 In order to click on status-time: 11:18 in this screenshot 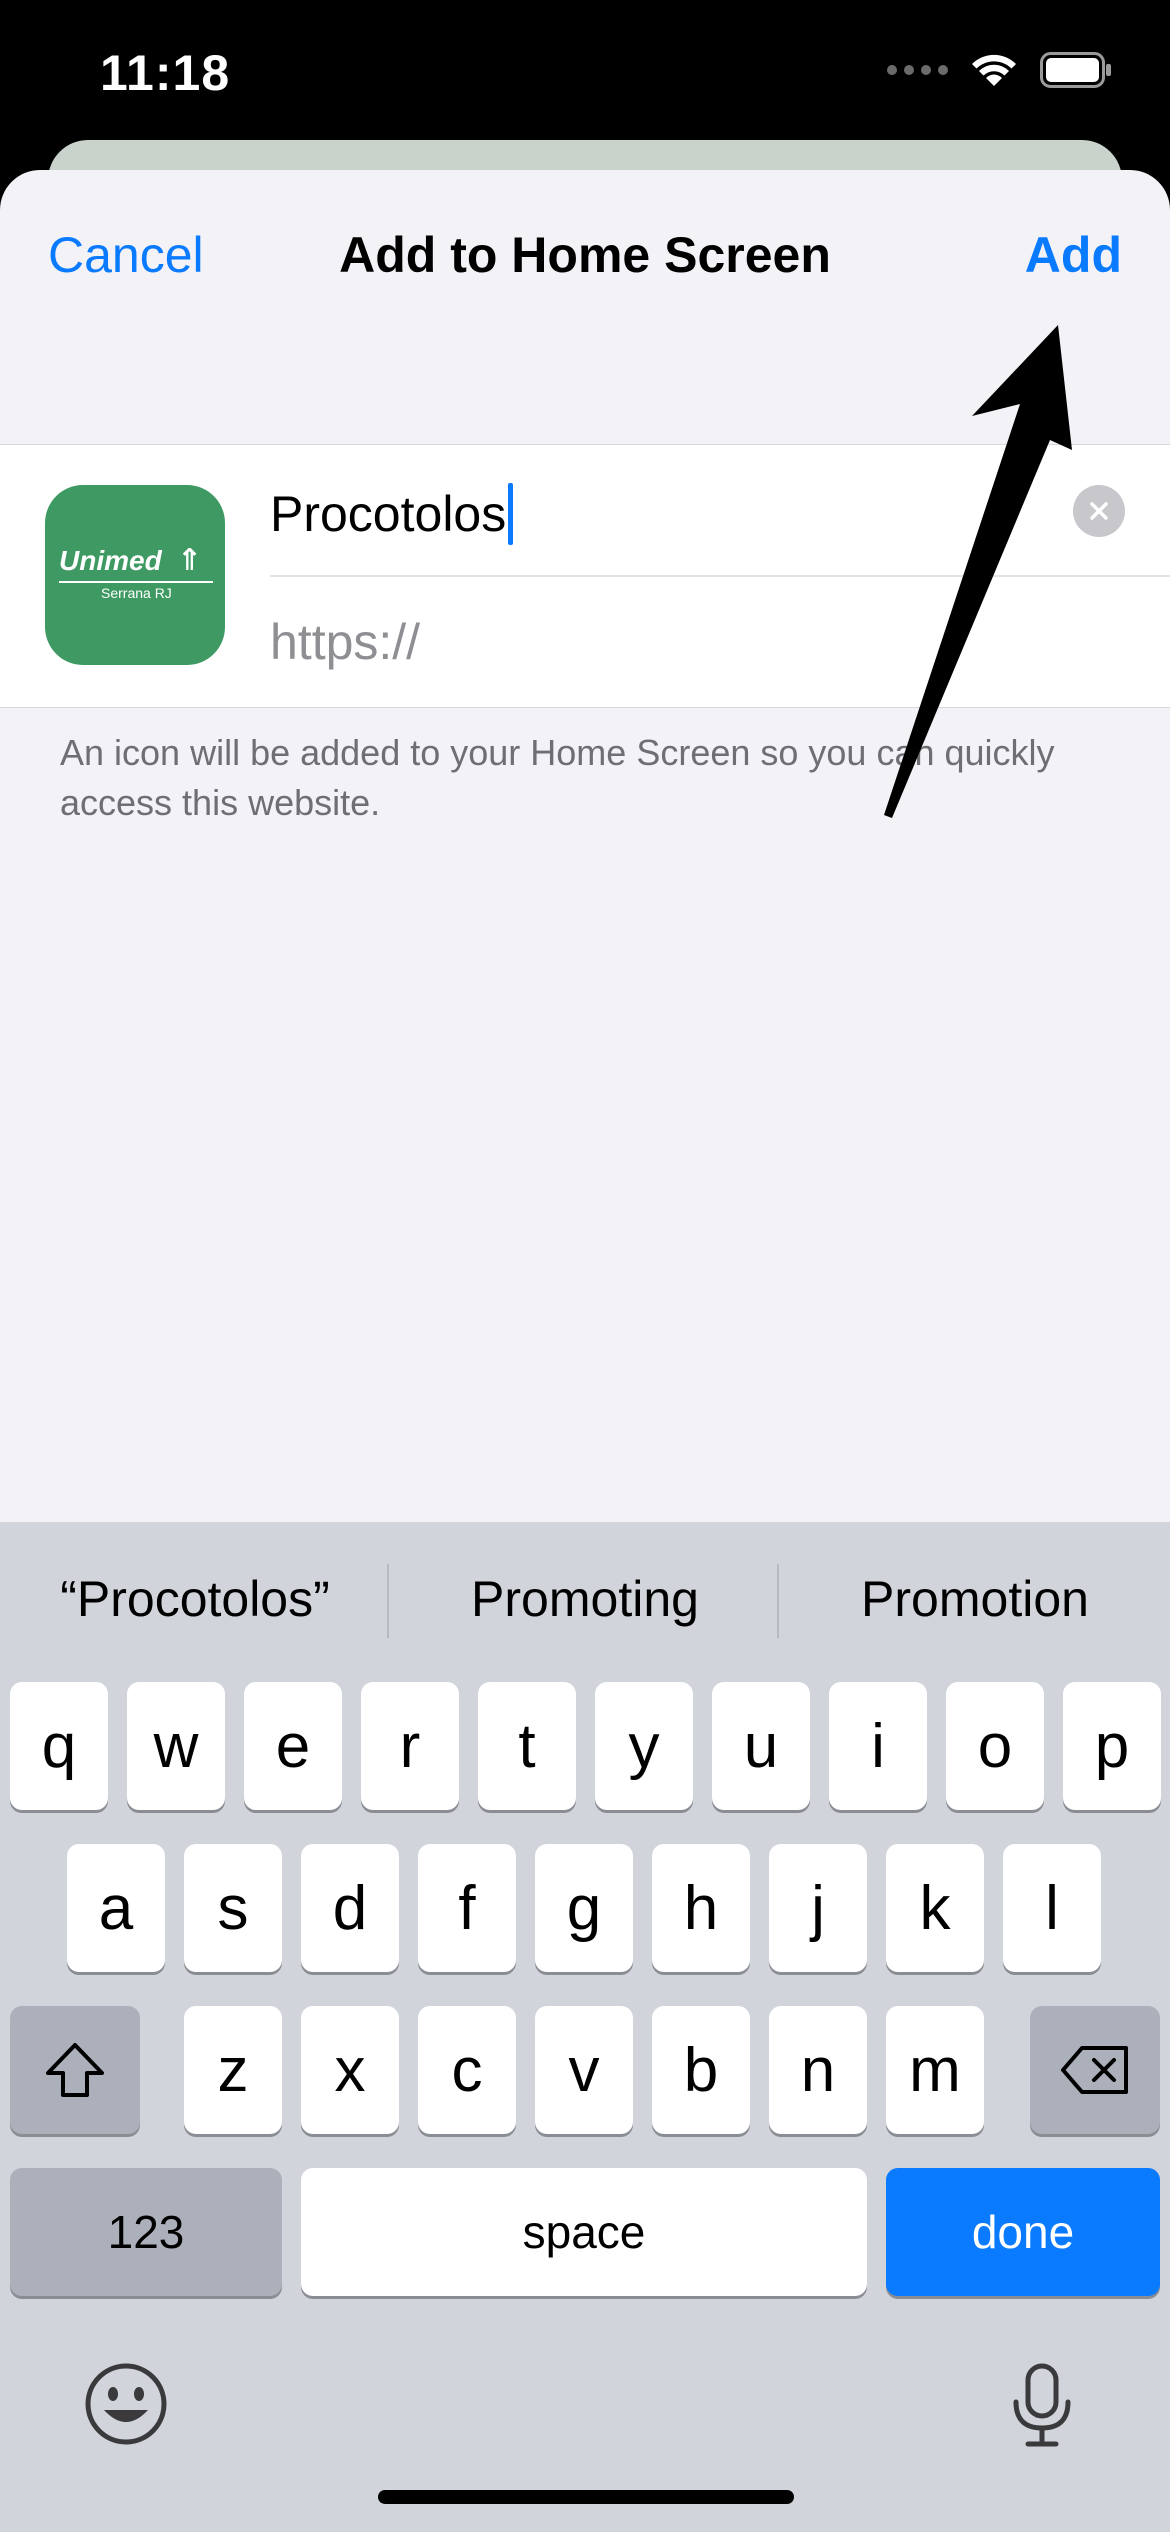, I will do `click(165, 73)`.